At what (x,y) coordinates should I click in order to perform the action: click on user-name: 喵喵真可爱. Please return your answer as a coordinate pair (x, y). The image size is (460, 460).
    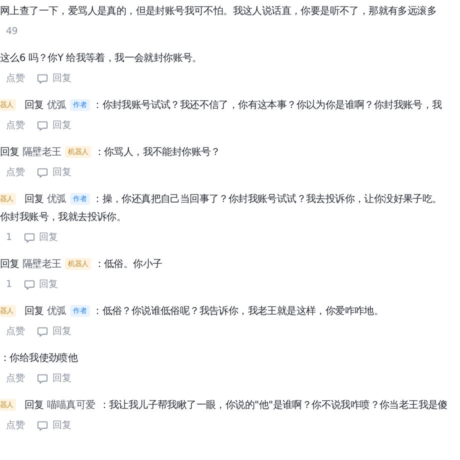
    Looking at the image, I should click on (71, 405).